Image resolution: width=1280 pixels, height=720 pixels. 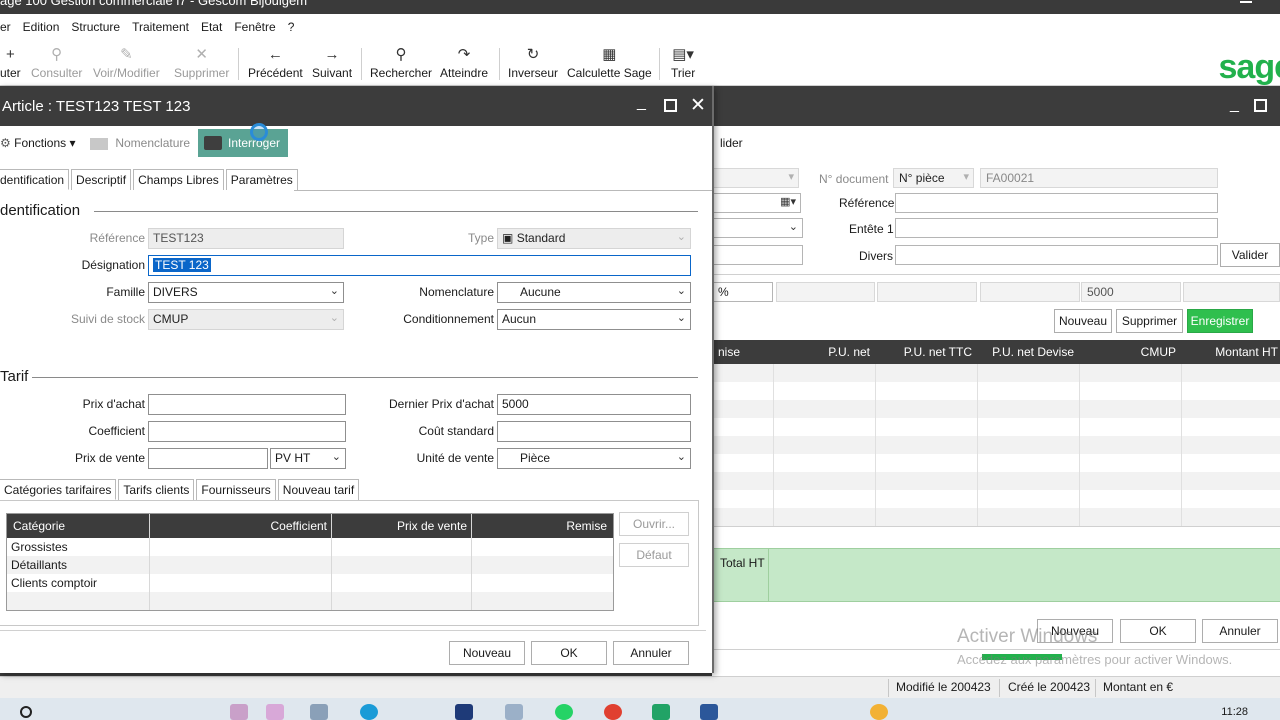 I want to click on tab-parametres: Paramètres, so click(x=261, y=179).